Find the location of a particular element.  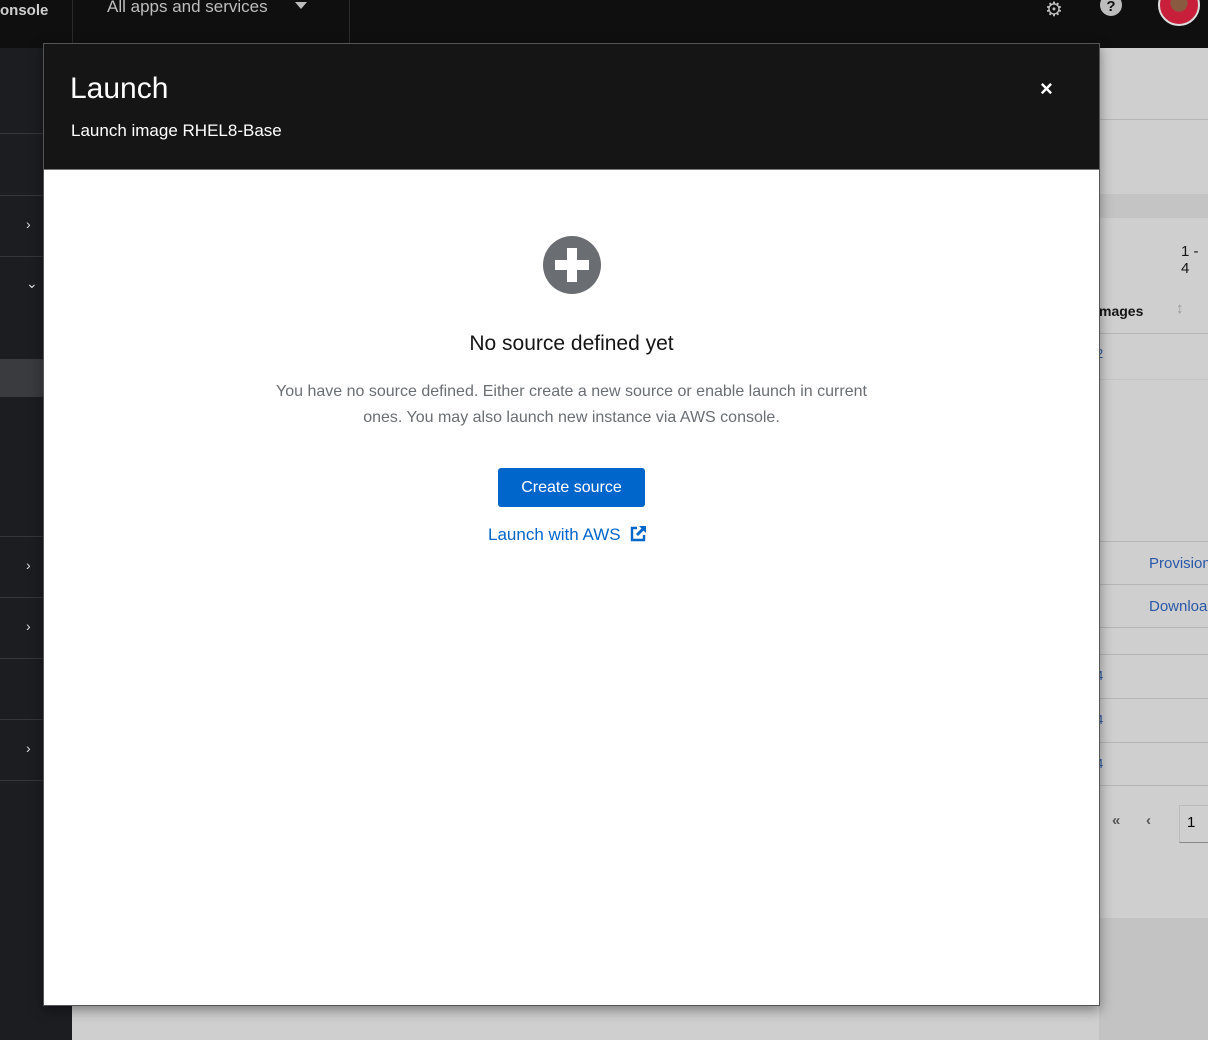

launch-with-aws-link: Launch with AWS is located at coordinates (567, 535).